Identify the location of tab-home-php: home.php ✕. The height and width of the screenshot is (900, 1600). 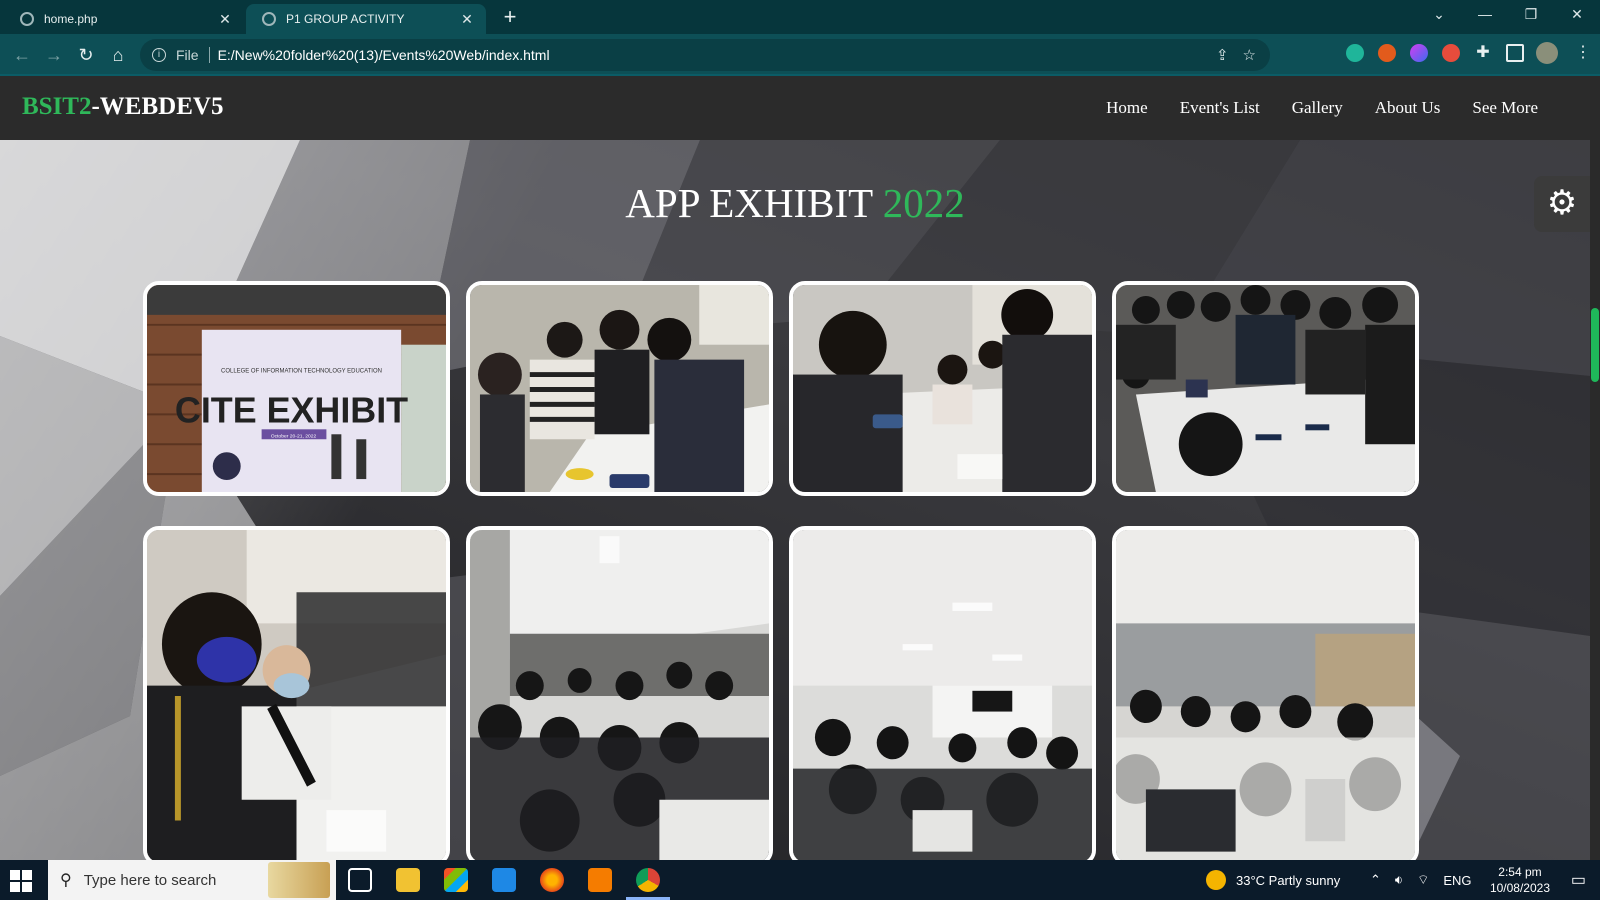
(124, 19).